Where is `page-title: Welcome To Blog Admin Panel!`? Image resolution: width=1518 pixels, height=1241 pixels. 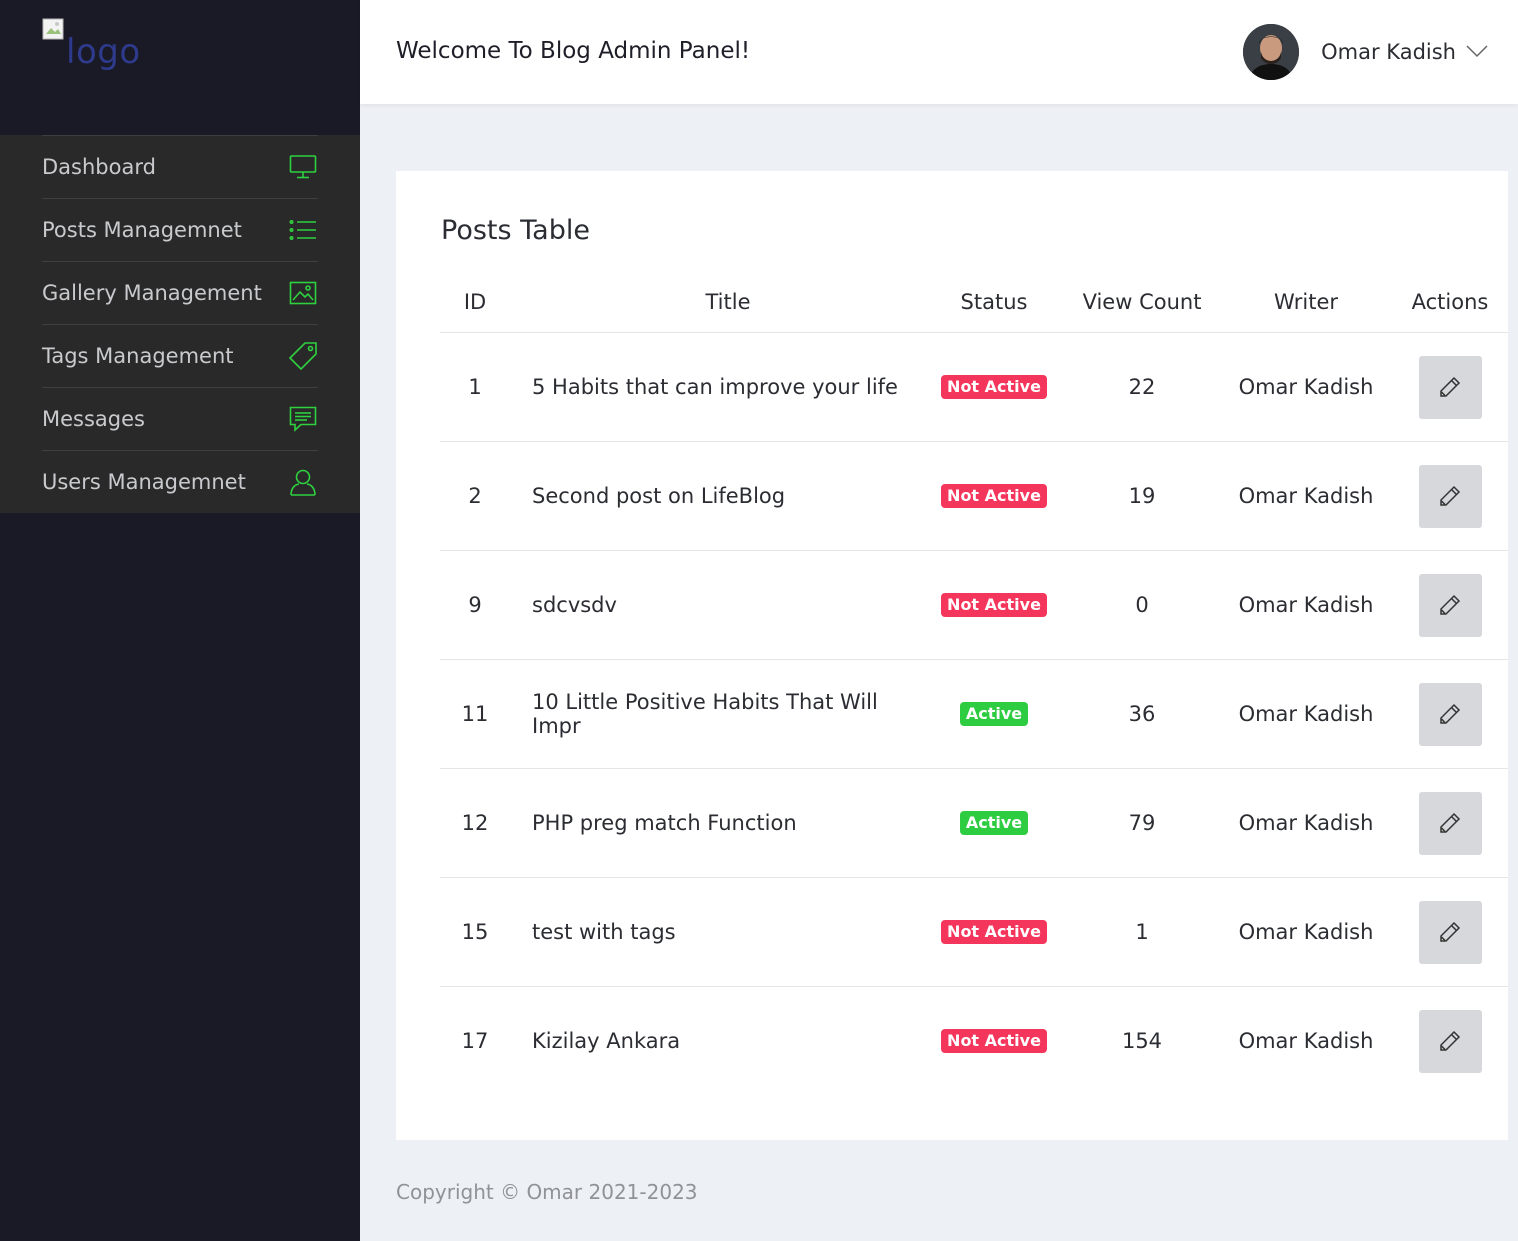
page-title: Welcome To Blog Admin Panel! is located at coordinates (573, 51).